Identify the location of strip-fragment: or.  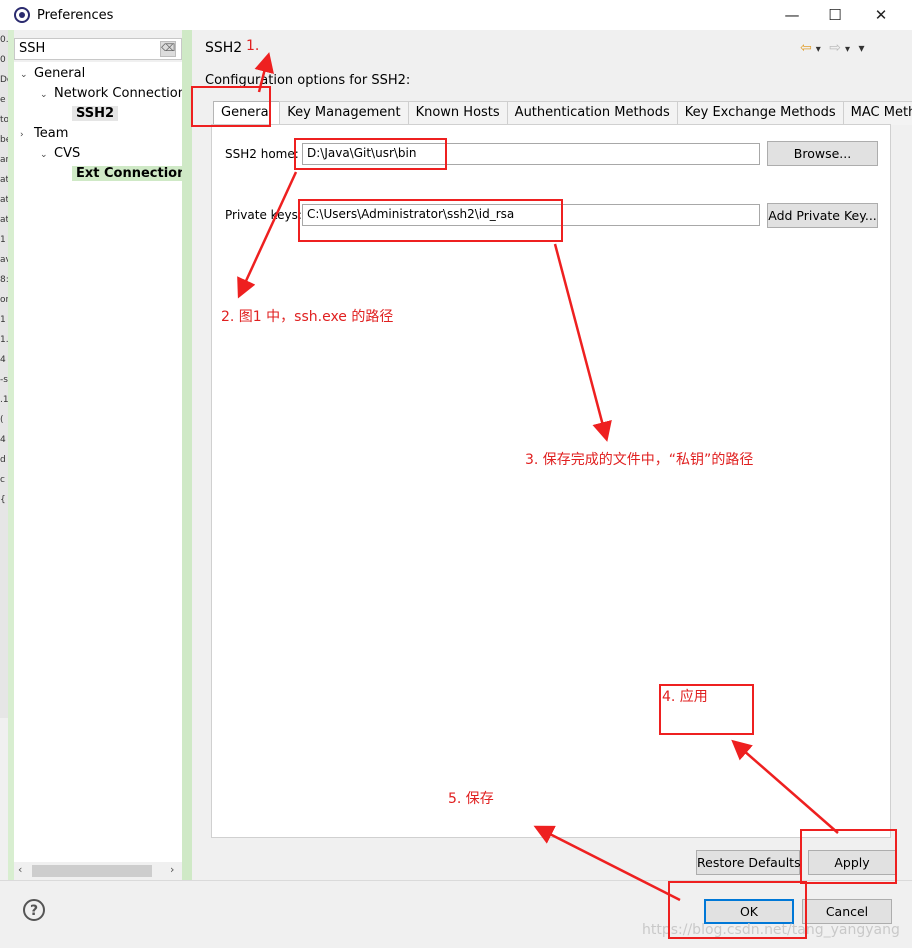
(4, 300).